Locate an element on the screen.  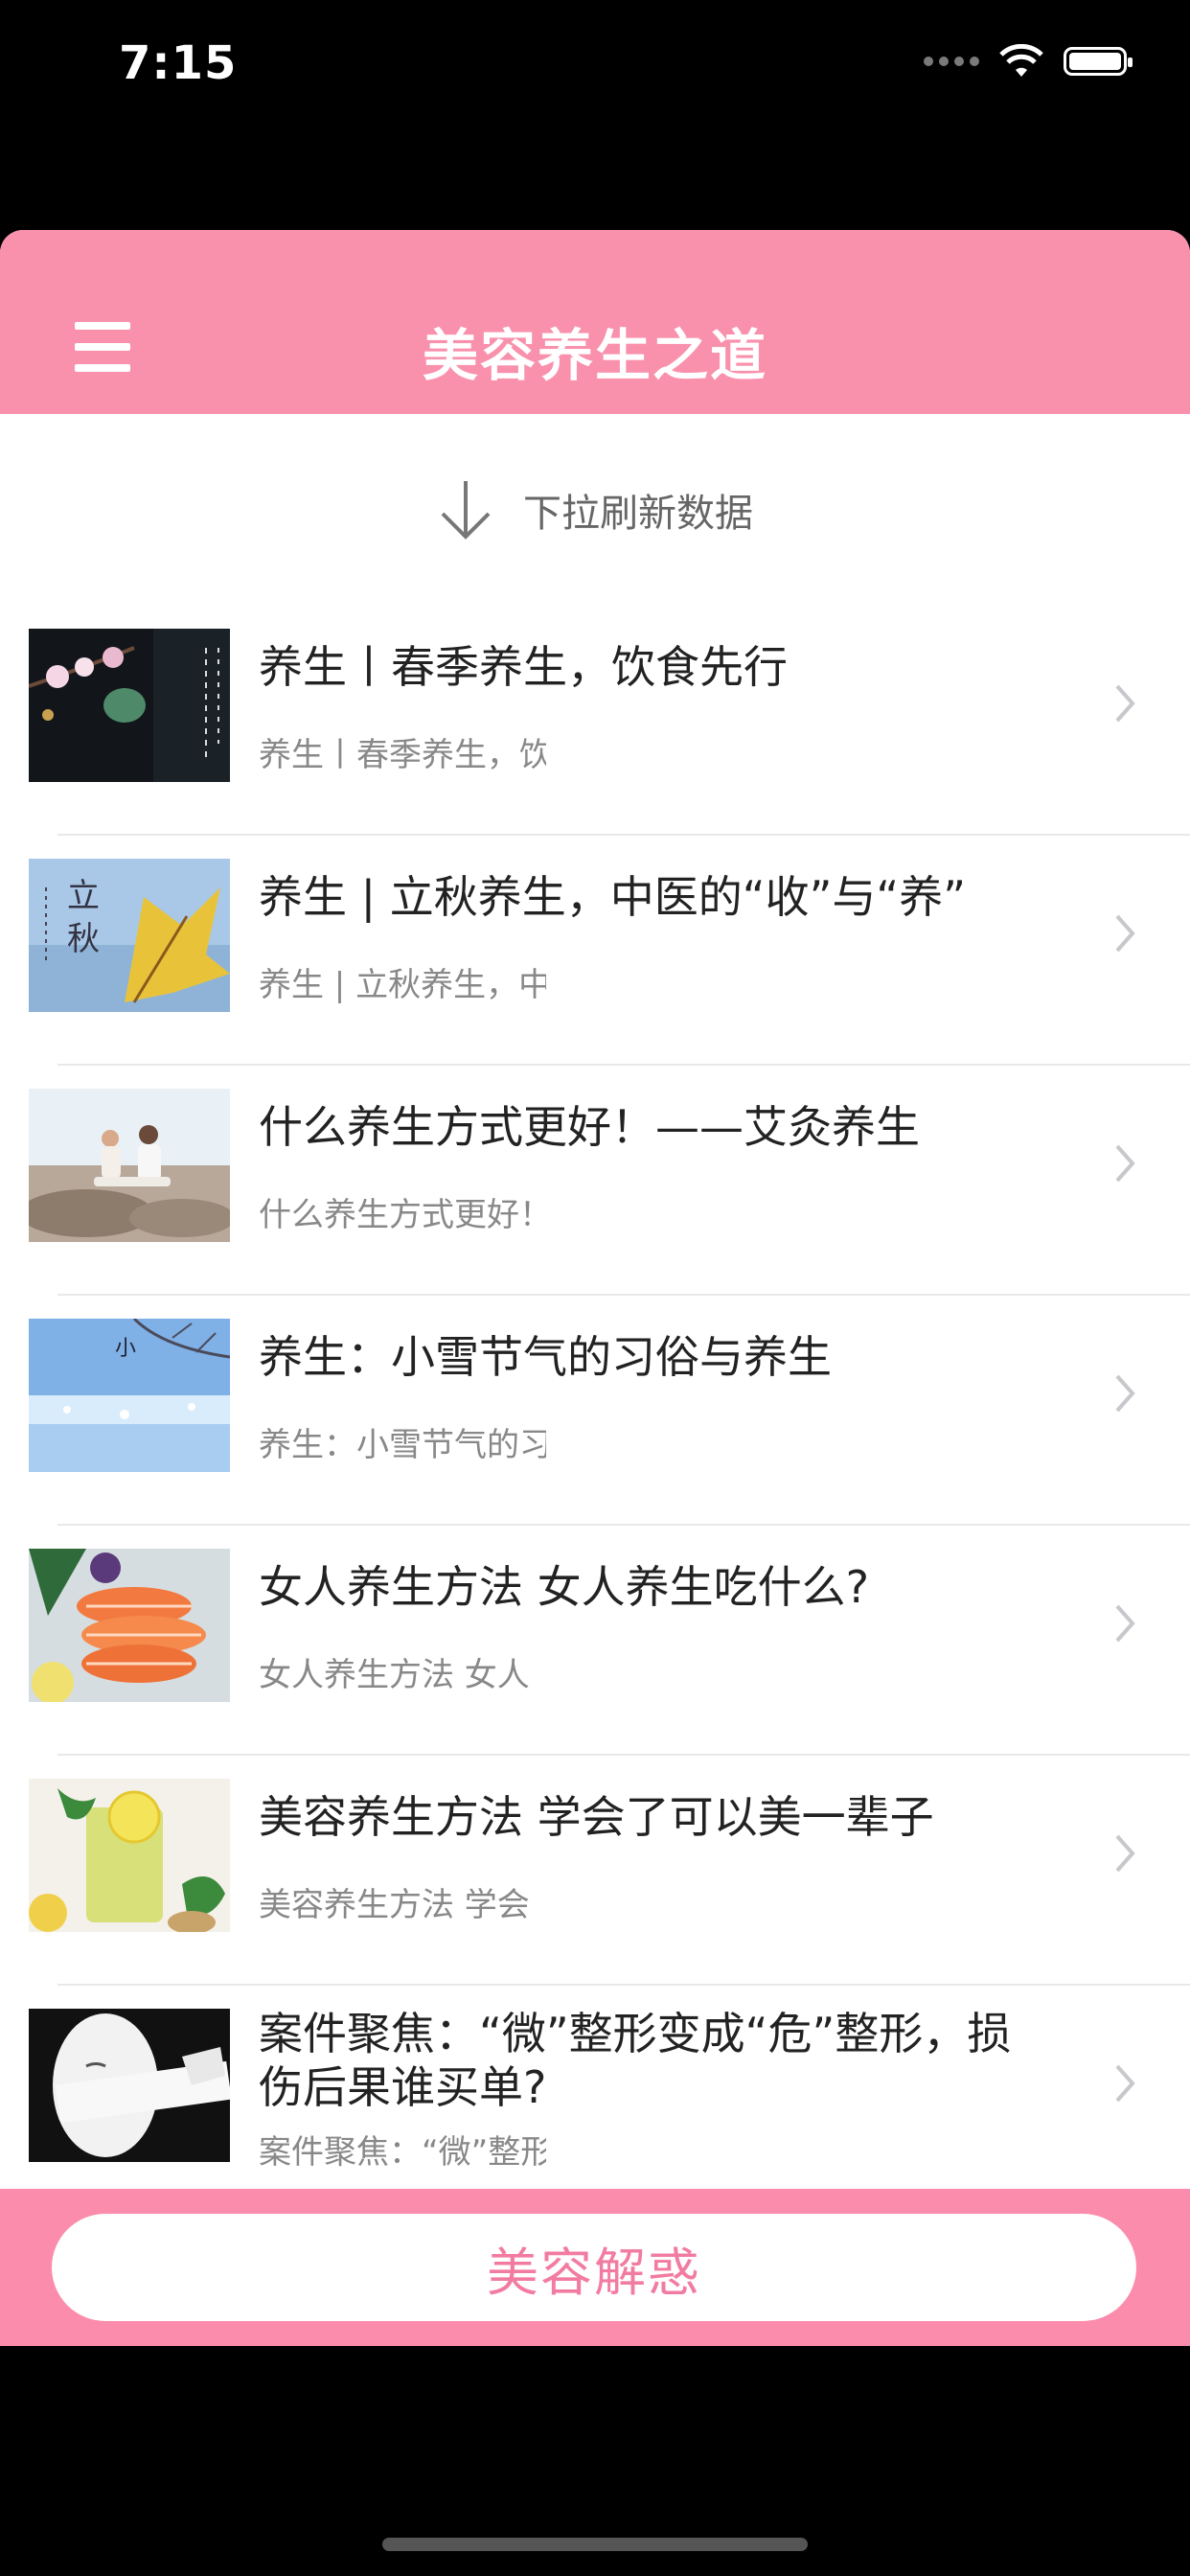
pull-to-refresh: 下拉刷新数据 is located at coordinates (595, 510).